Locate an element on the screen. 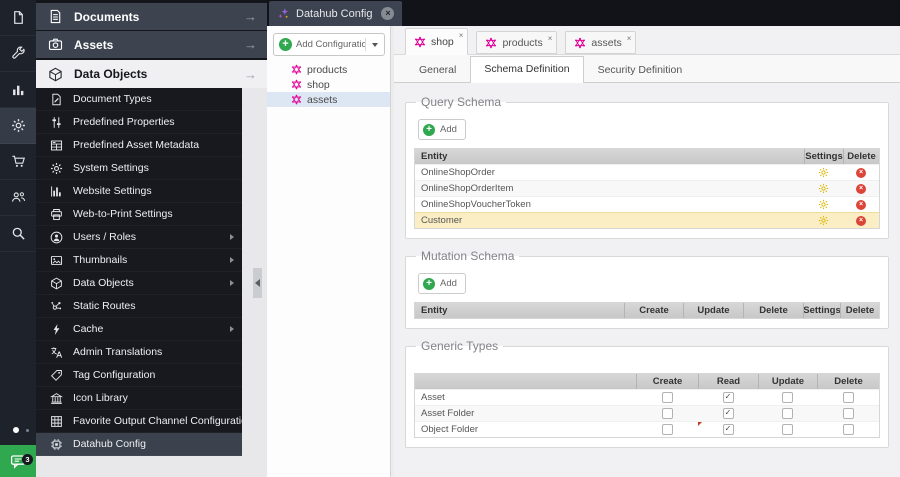 This screenshot has width=900, height=477. sidebar-item-system-settings: System Settings is located at coordinates (139, 168).